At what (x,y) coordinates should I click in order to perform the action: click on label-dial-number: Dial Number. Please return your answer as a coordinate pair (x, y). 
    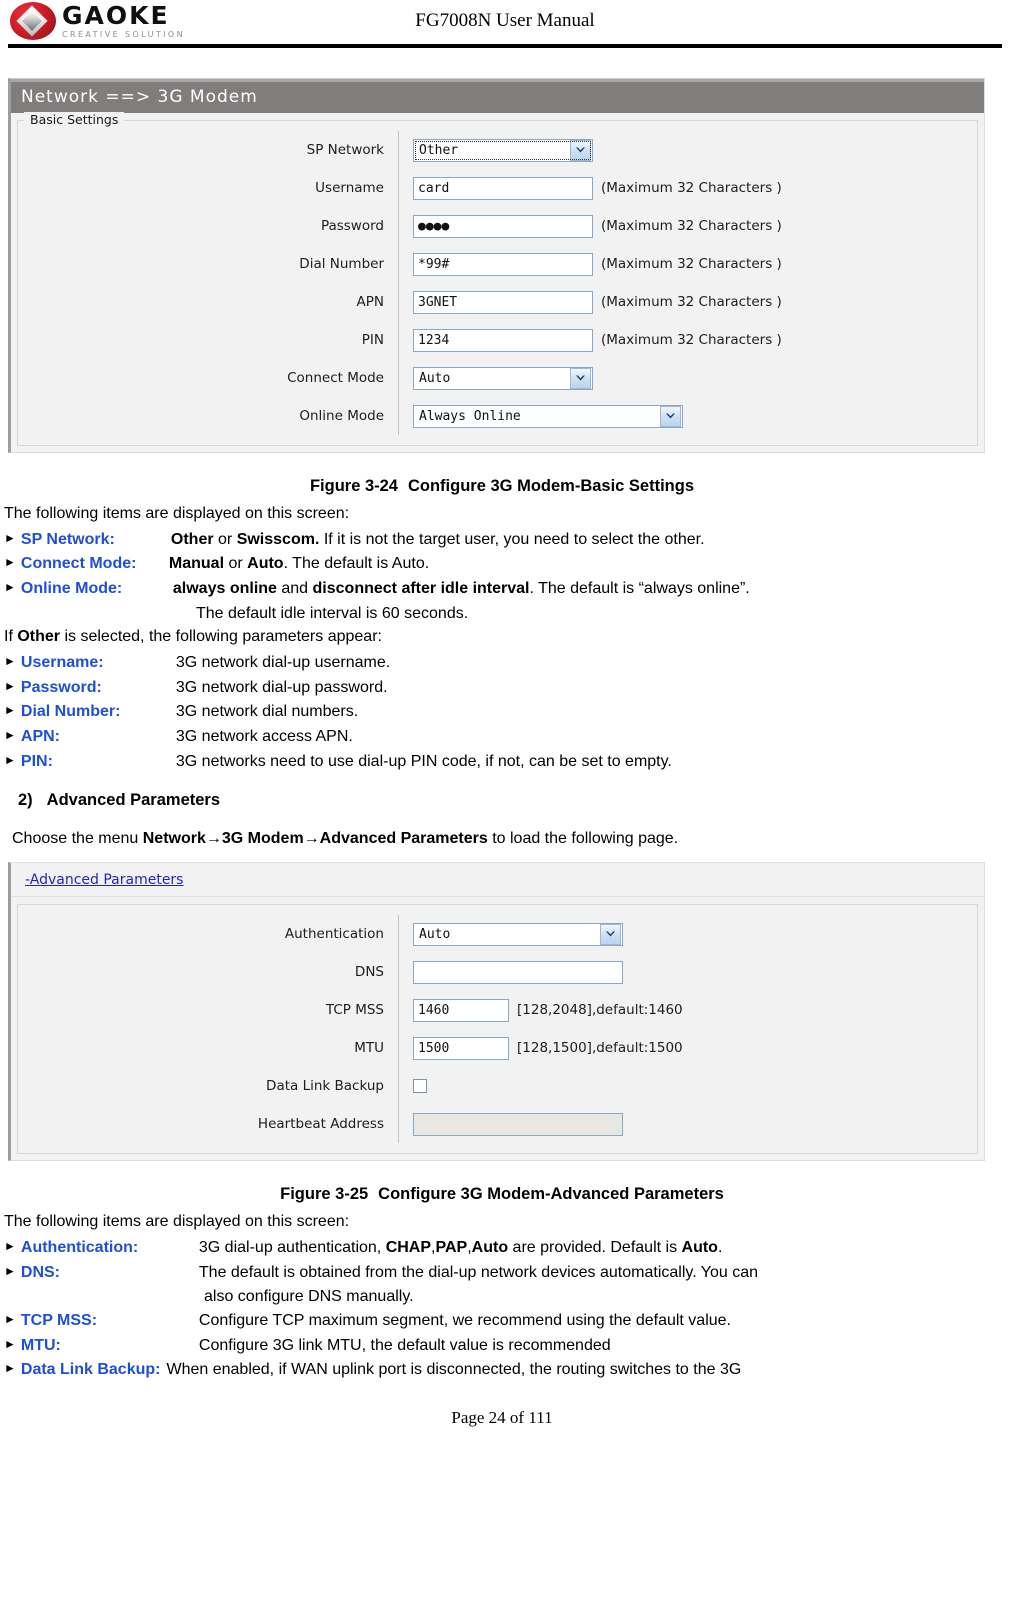
    Looking at the image, I should click on (341, 264).